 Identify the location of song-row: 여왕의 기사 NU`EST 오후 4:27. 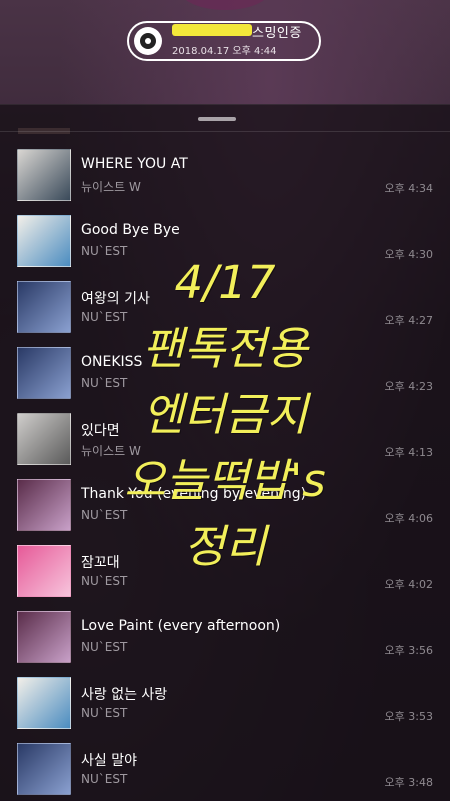
(225, 308).